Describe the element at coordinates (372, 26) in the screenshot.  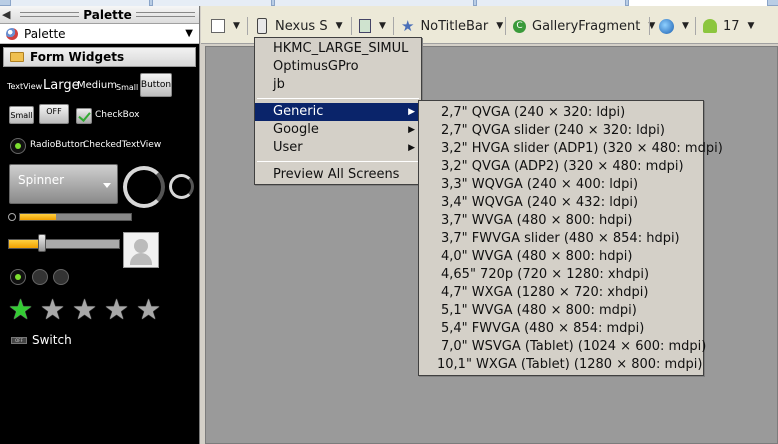
I see `orientation-dropdown: ▼` at that location.